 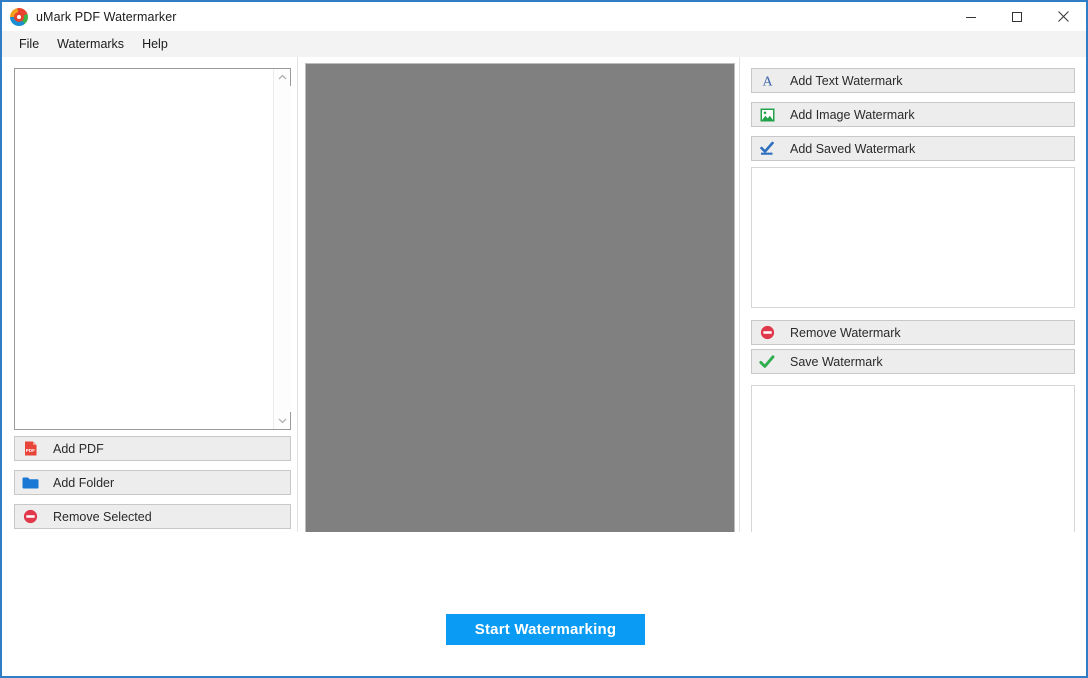 What do you see at coordinates (846, 80) in the screenshot?
I see `add-text-watermark-label: Add Text Watermark` at bounding box center [846, 80].